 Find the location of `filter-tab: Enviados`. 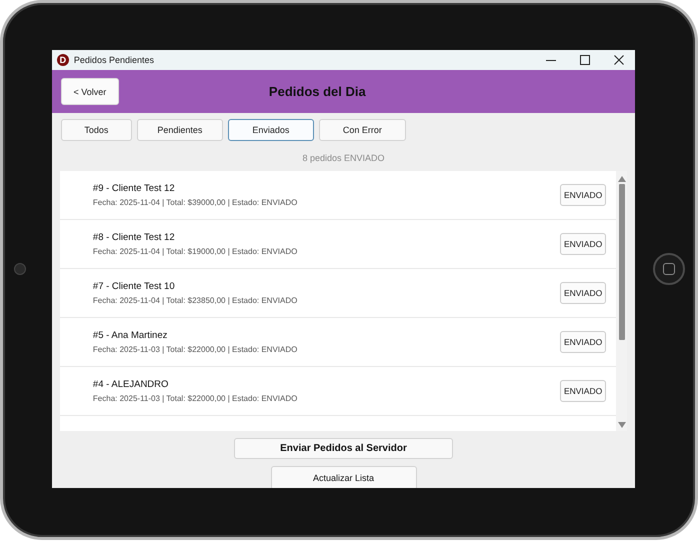

filter-tab: Enviados is located at coordinates (271, 130).